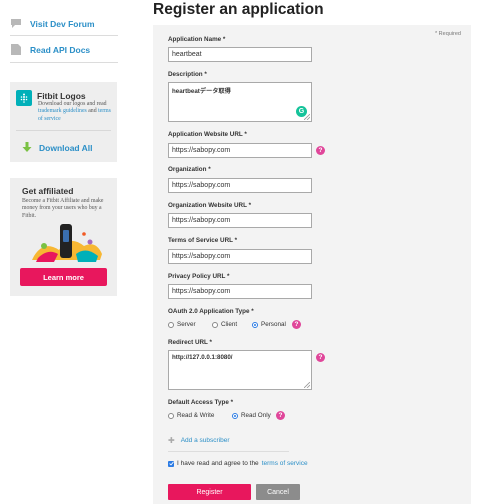 Image resolution: width=500 pixels, height=504 pixels. I want to click on download-all-link: Download All, so click(57, 147).